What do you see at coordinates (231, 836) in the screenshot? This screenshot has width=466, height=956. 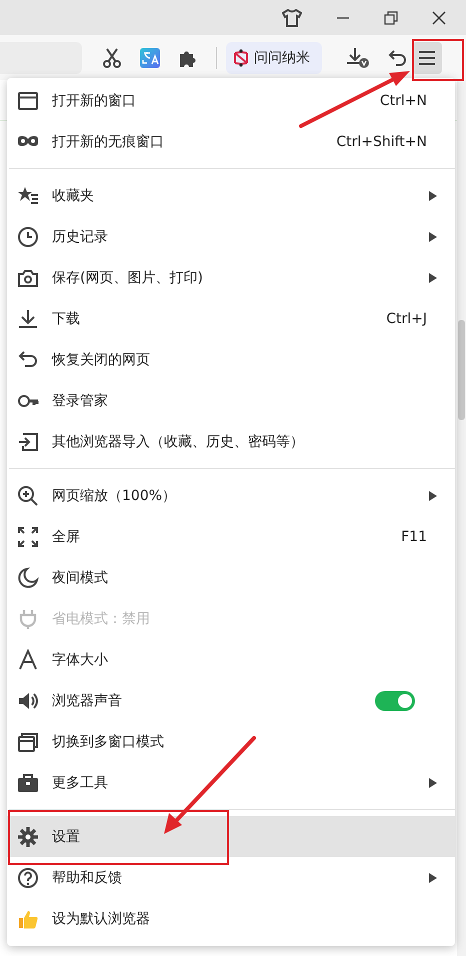 I see `menu-item: 设置` at bounding box center [231, 836].